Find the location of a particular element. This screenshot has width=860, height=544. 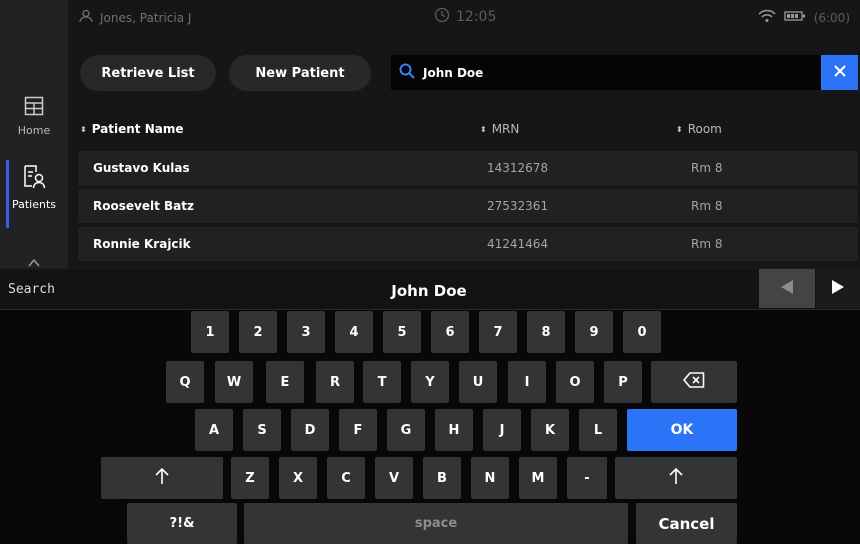

current-user: Jones, Patricia J is located at coordinates (134, 17).